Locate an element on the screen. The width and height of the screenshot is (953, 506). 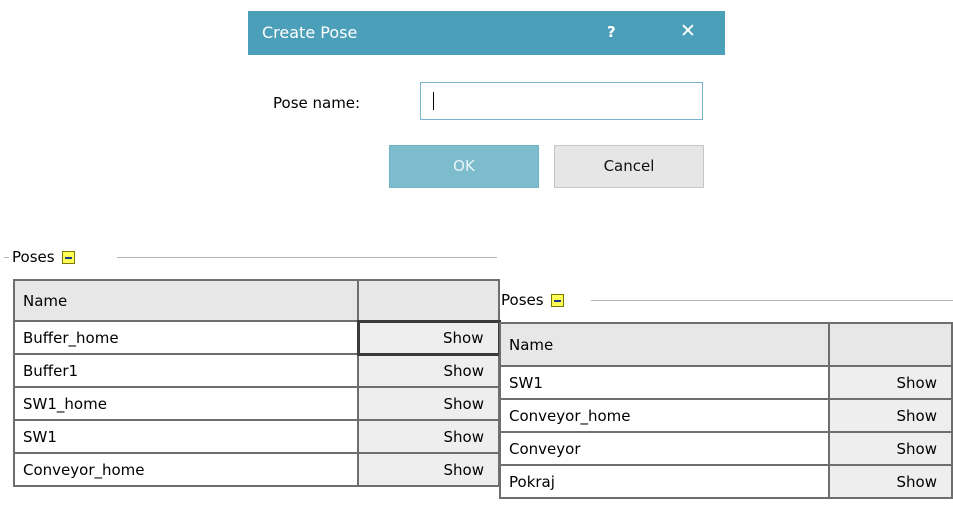
text-caret is located at coordinates (433, 101).